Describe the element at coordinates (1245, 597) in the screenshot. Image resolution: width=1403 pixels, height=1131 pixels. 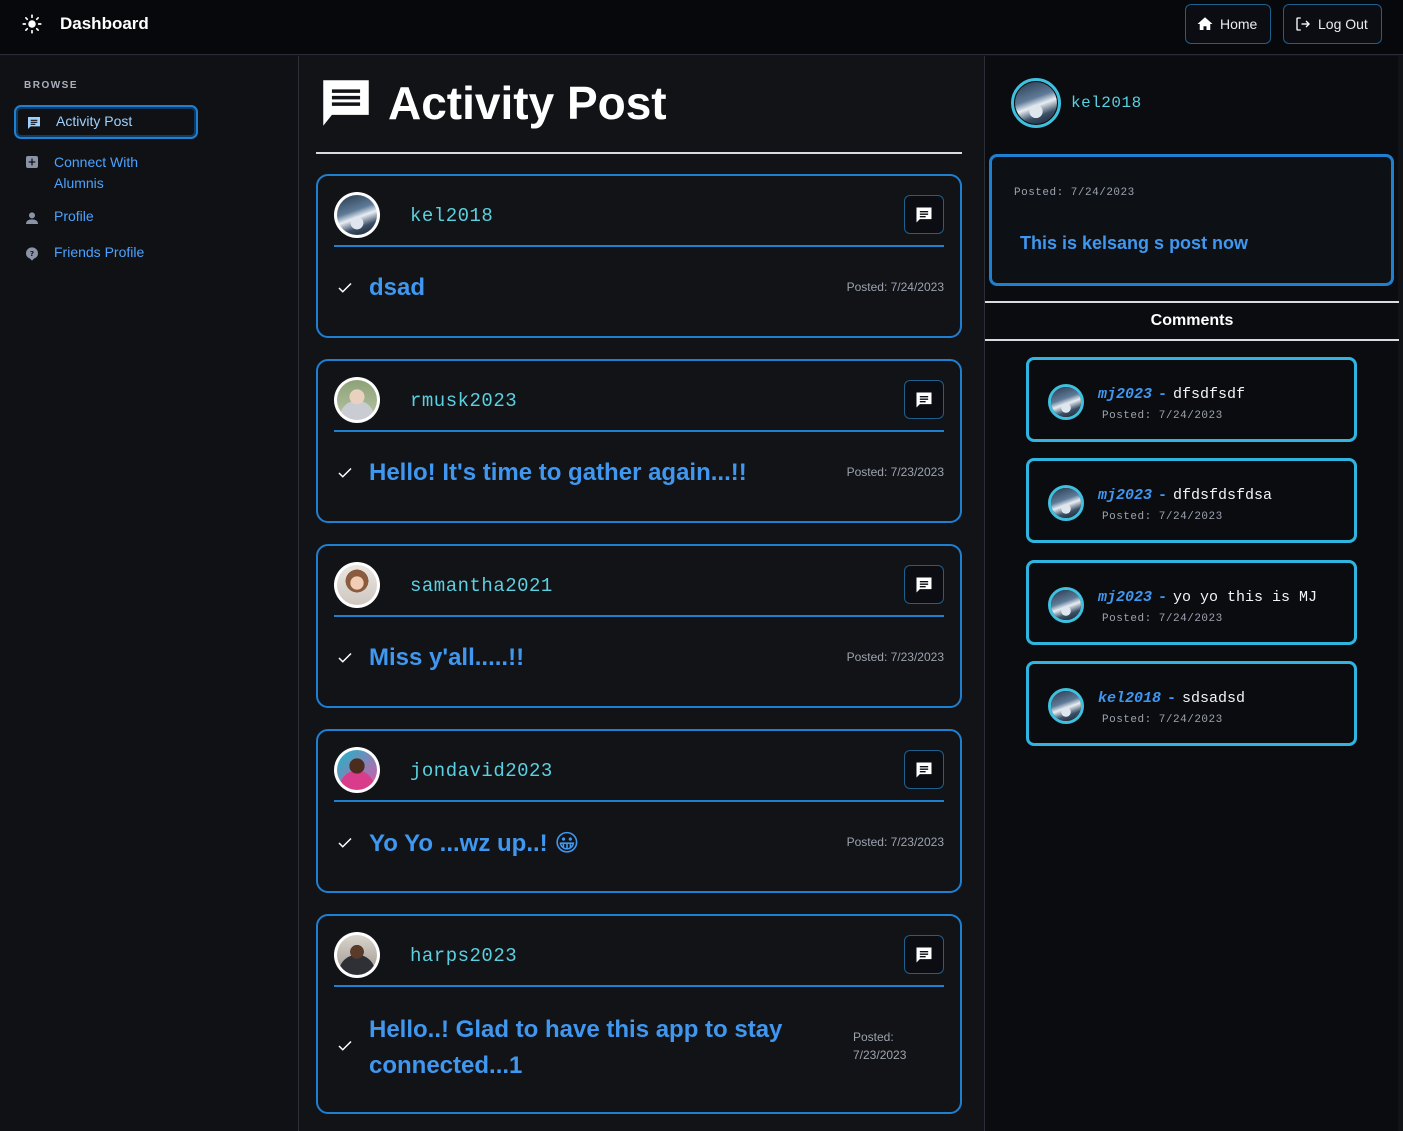
I see `comment-text: yo yo this is MJ` at that location.